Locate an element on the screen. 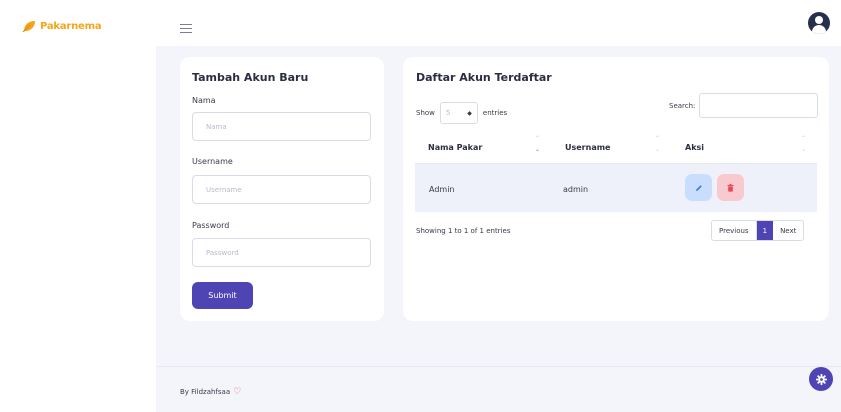  column-header-username: Username is located at coordinates (587, 147).